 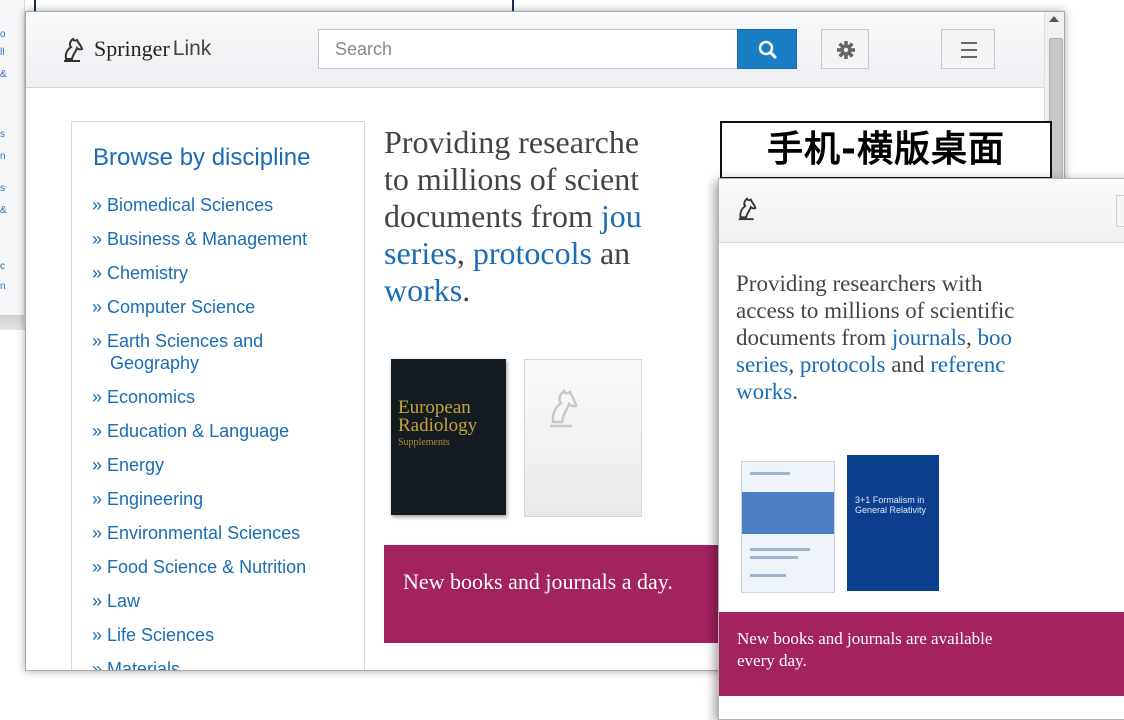 What do you see at coordinates (224, 465) in the screenshot?
I see `discipline-link: » Energy` at bounding box center [224, 465].